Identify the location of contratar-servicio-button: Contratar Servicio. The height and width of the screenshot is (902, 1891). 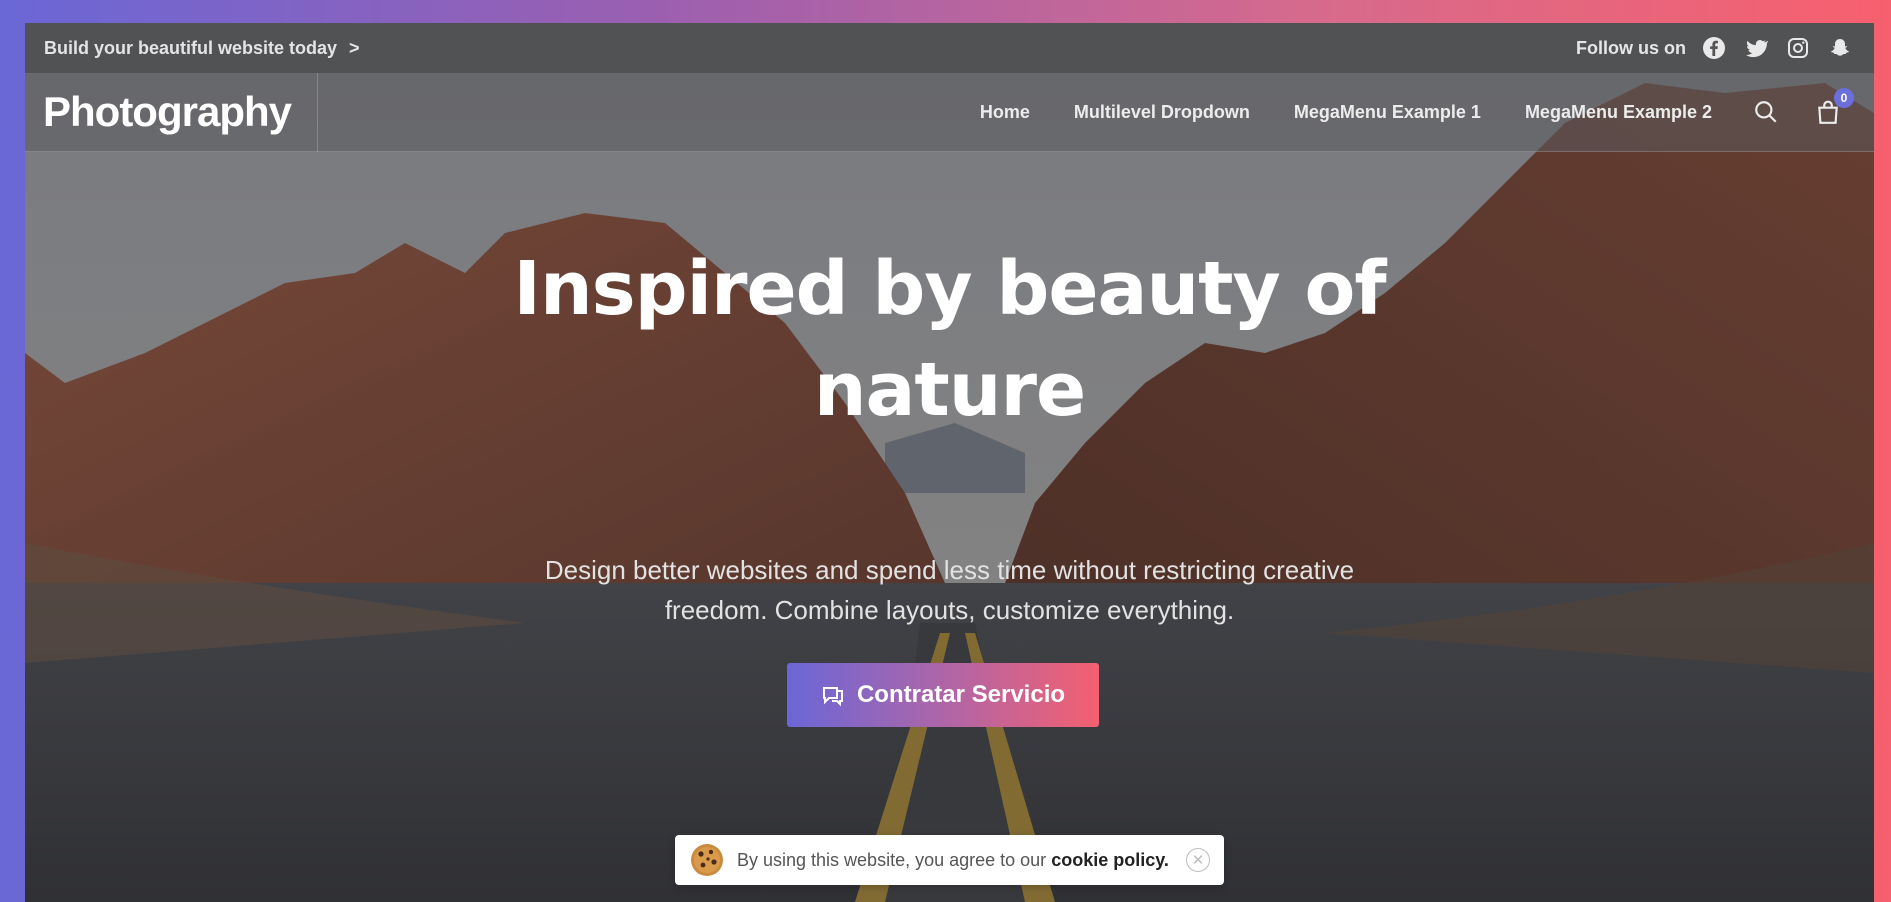
(943, 695).